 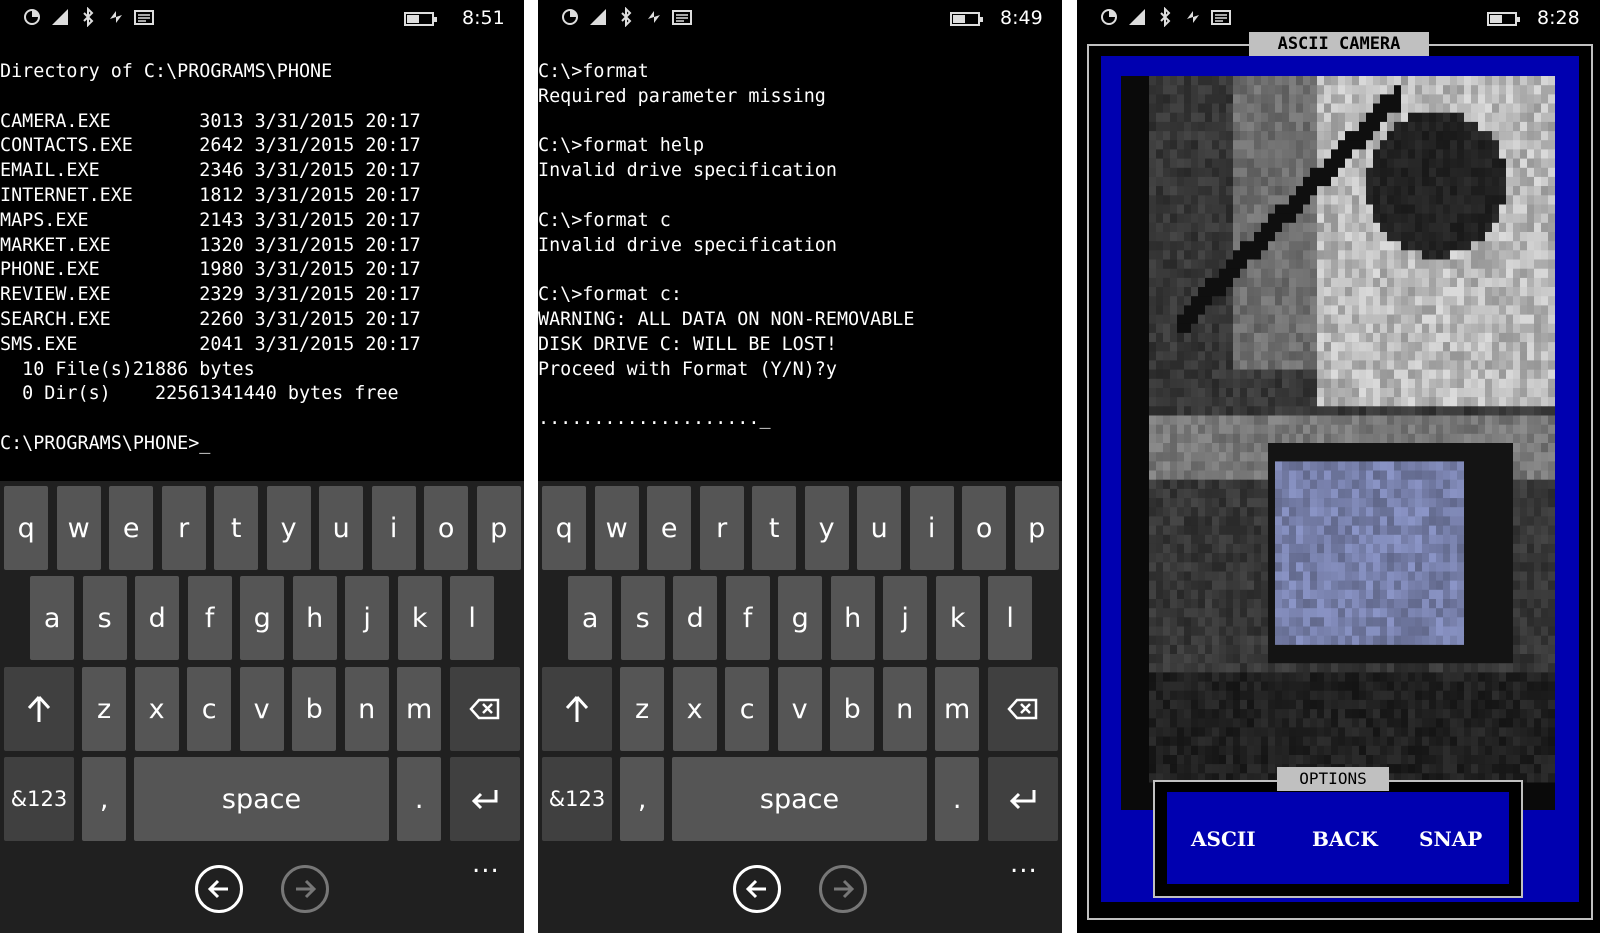 What do you see at coordinates (483, 18) in the screenshot?
I see `clock: 8:51` at bounding box center [483, 18].